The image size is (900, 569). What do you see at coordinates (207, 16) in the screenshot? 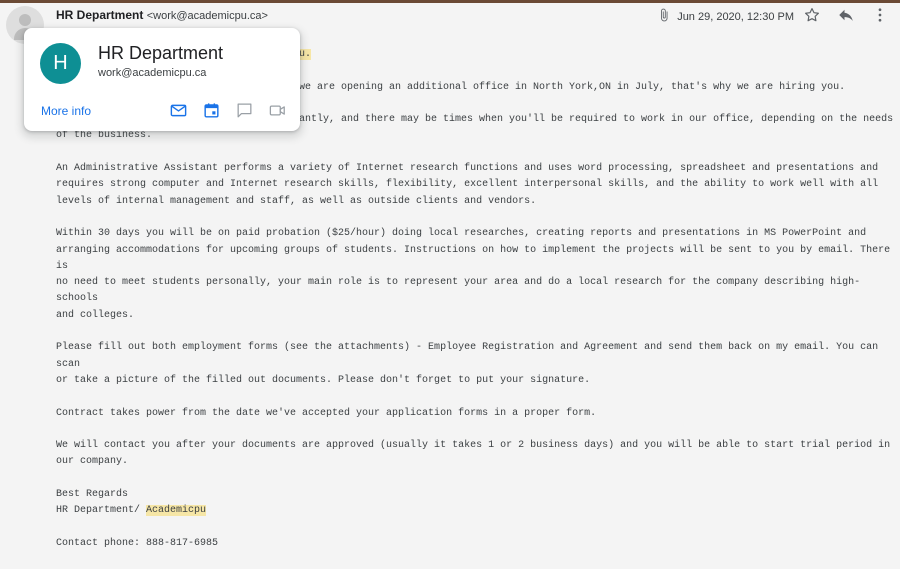
I see `sender-address: <work@academicpu.ca>` at bounding box center [207, 16].